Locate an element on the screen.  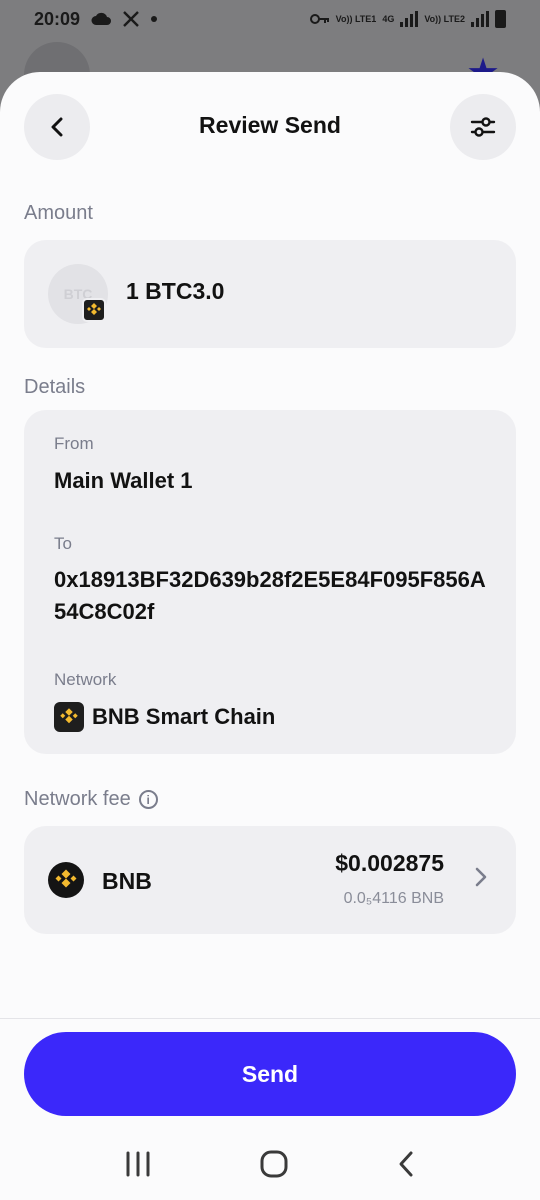
vpn-key-icon is located at coordinates (319, 19).